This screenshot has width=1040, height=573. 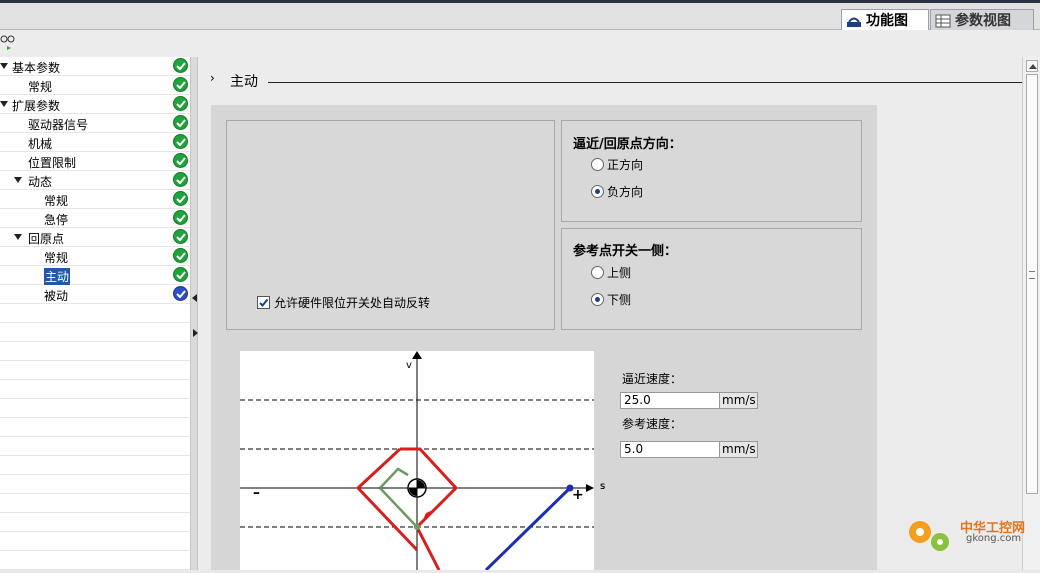 I want to click on tree-item: 机械, so click(x=95, y=142).